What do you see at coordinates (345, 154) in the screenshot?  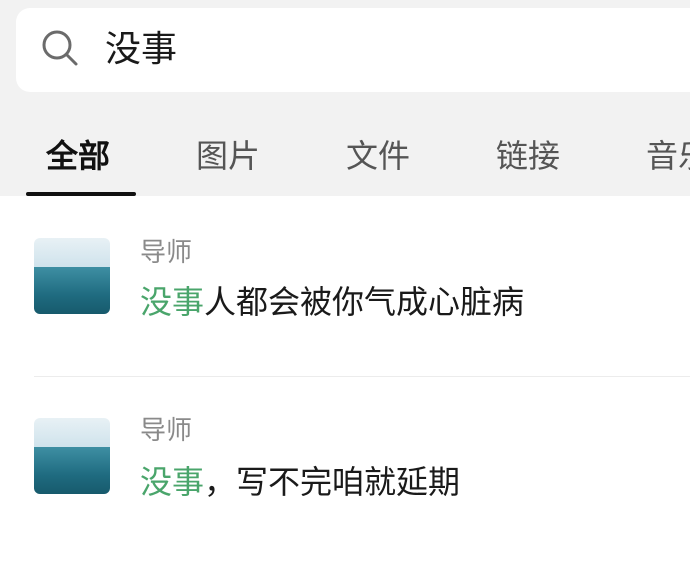 I see `filter-tabs: 全部 图片 文件 链接 音乐` at bounding box center [345, 154].